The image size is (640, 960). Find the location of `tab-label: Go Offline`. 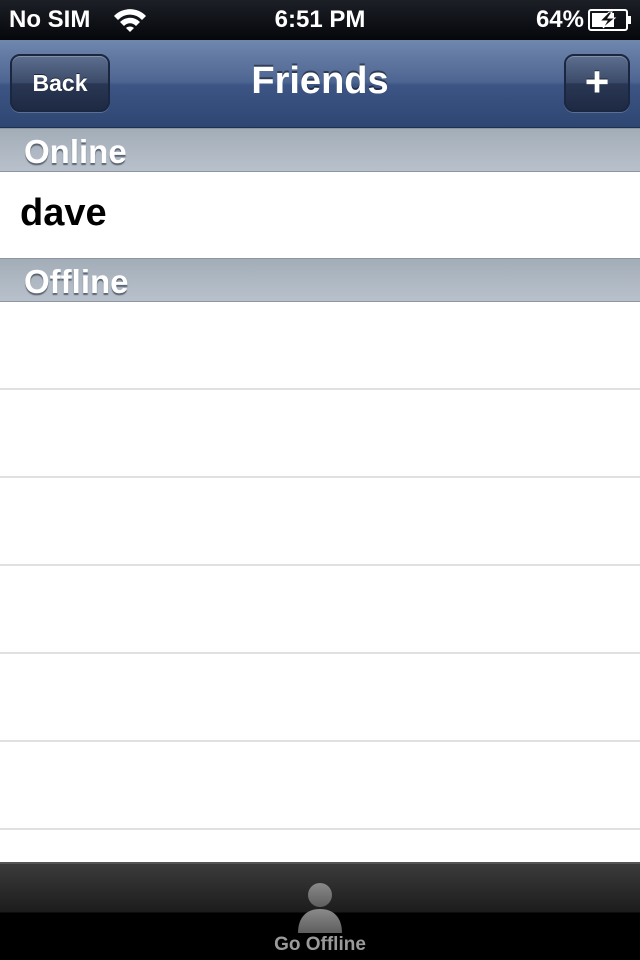

tab-label: Go Offline is located at coordinates (320, 944).